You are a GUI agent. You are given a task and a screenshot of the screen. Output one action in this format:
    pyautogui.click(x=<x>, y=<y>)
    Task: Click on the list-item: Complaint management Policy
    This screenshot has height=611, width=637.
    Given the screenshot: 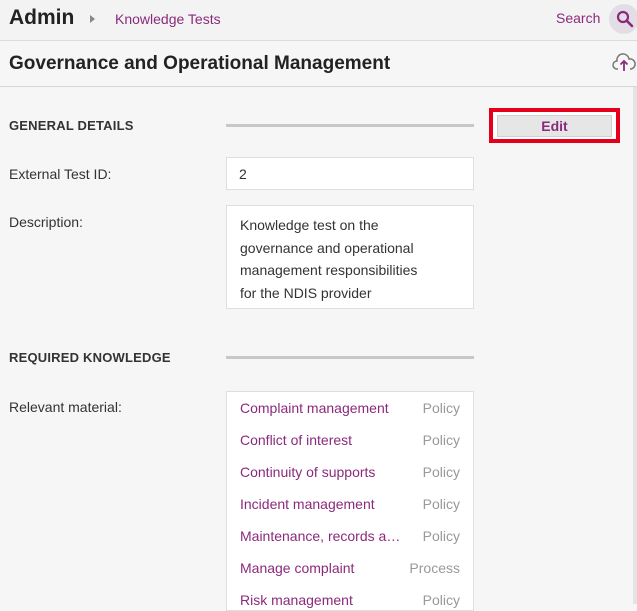 What is the action you would take?
    pyautogui.click(x=350, y=408)
    